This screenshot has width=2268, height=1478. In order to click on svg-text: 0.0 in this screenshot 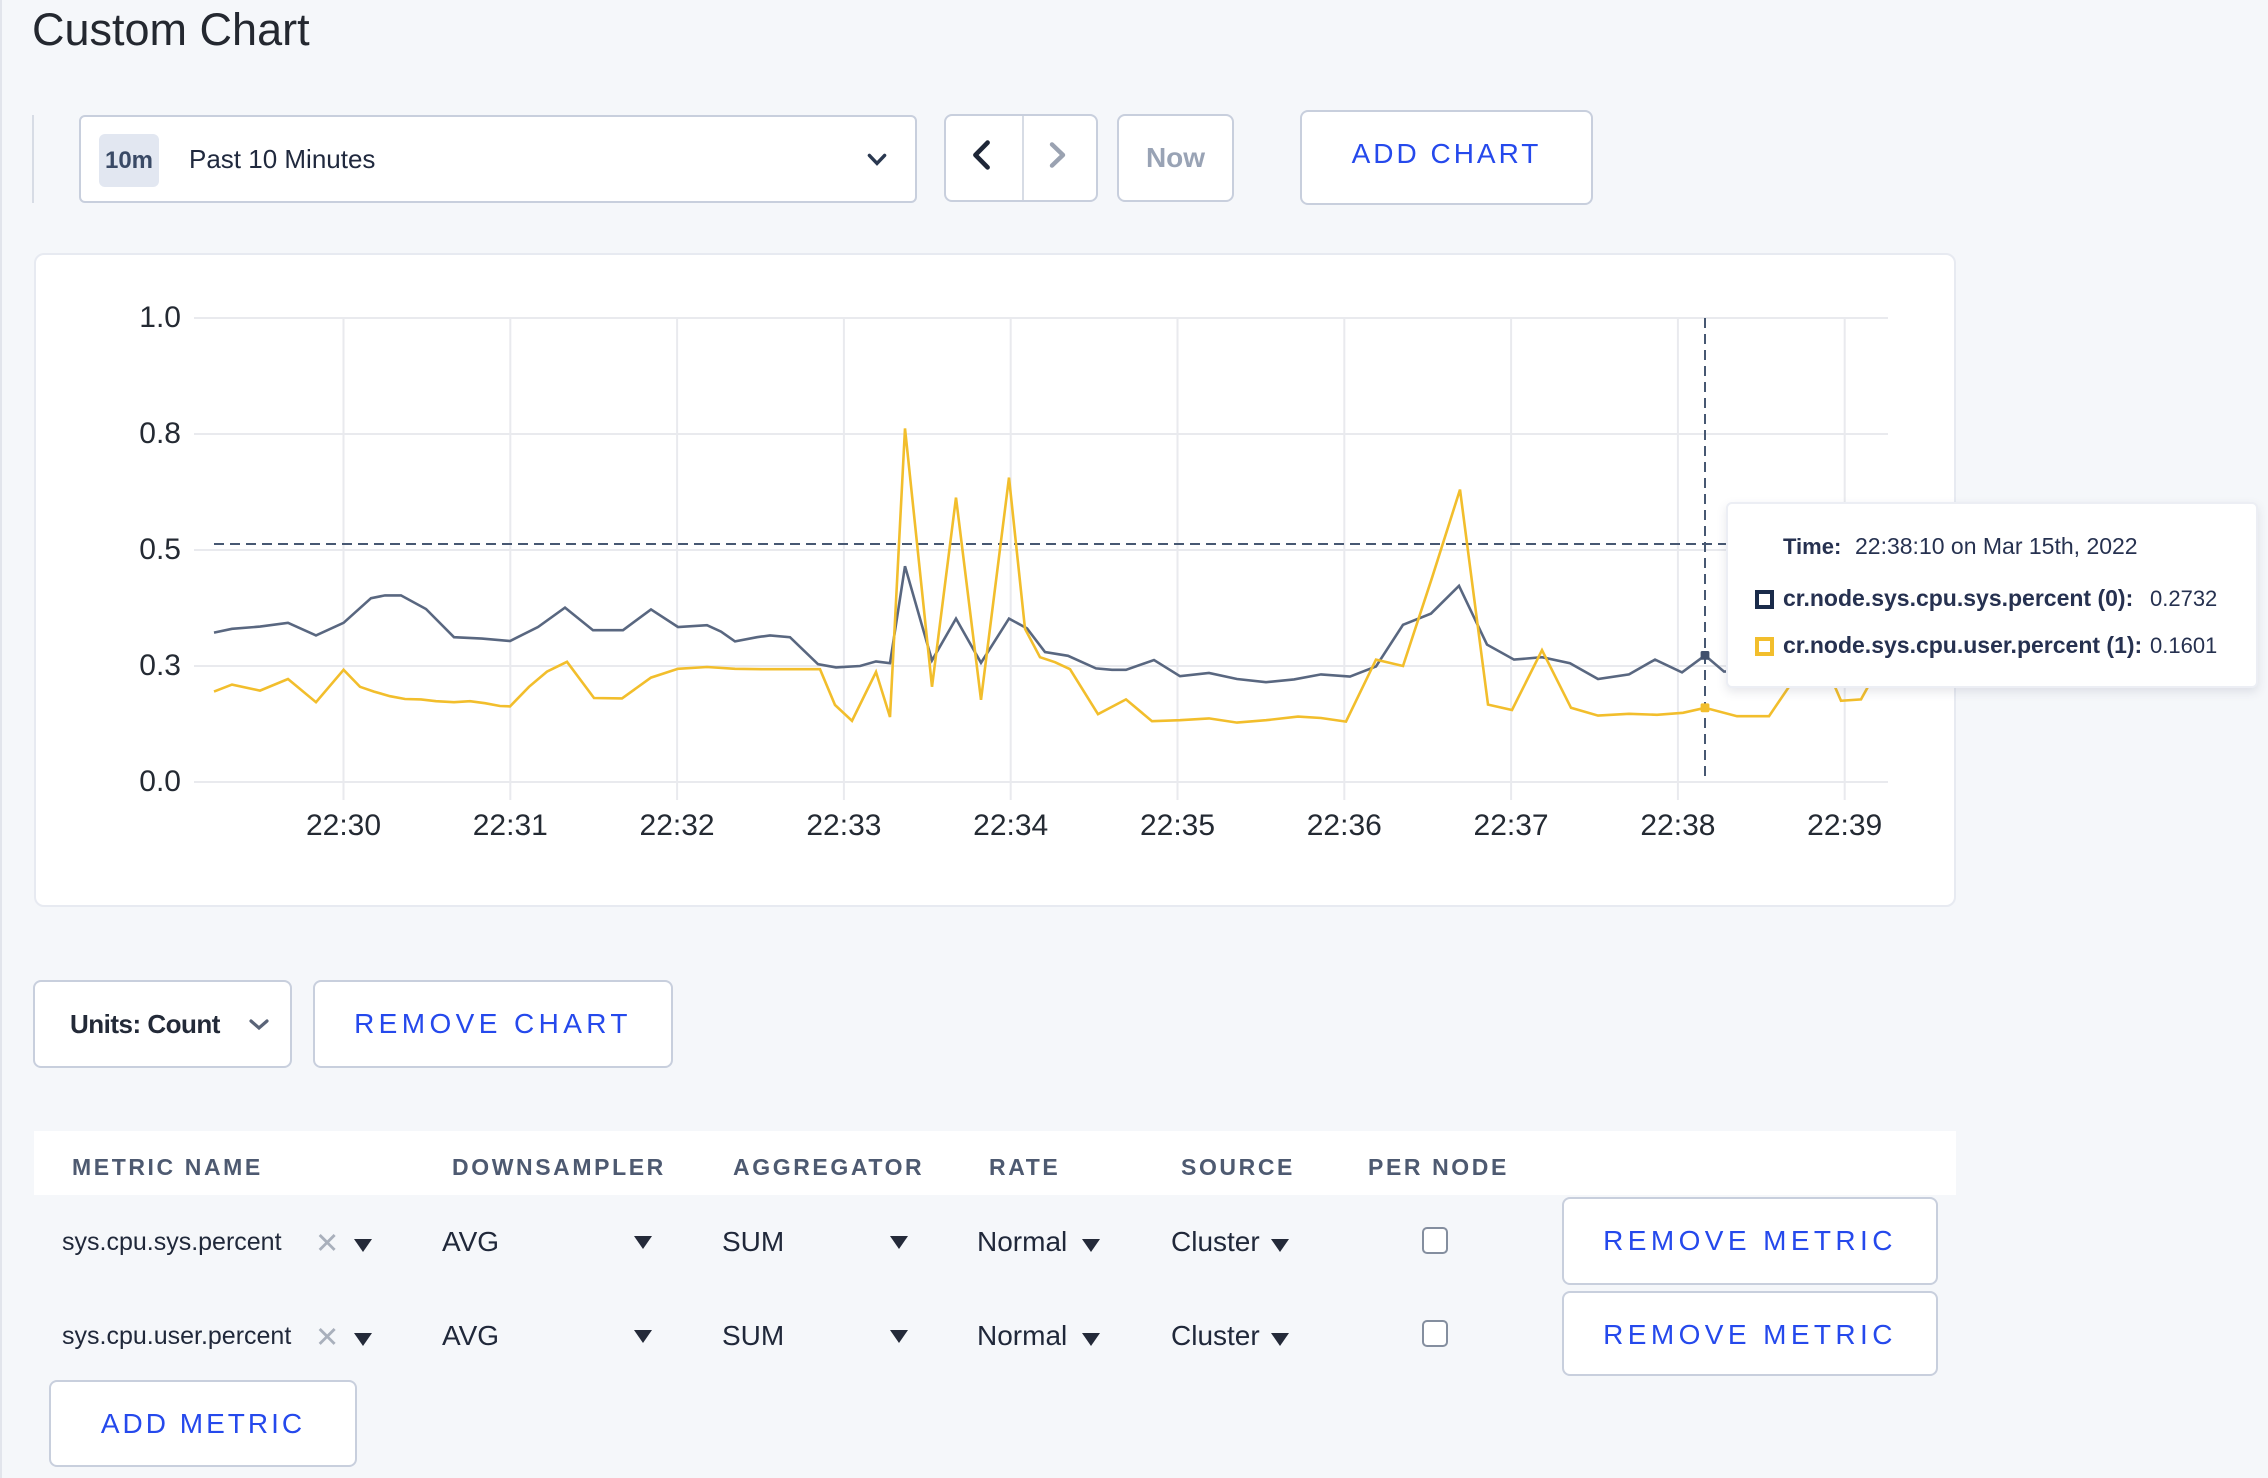, I will do `click(160, 781)`.